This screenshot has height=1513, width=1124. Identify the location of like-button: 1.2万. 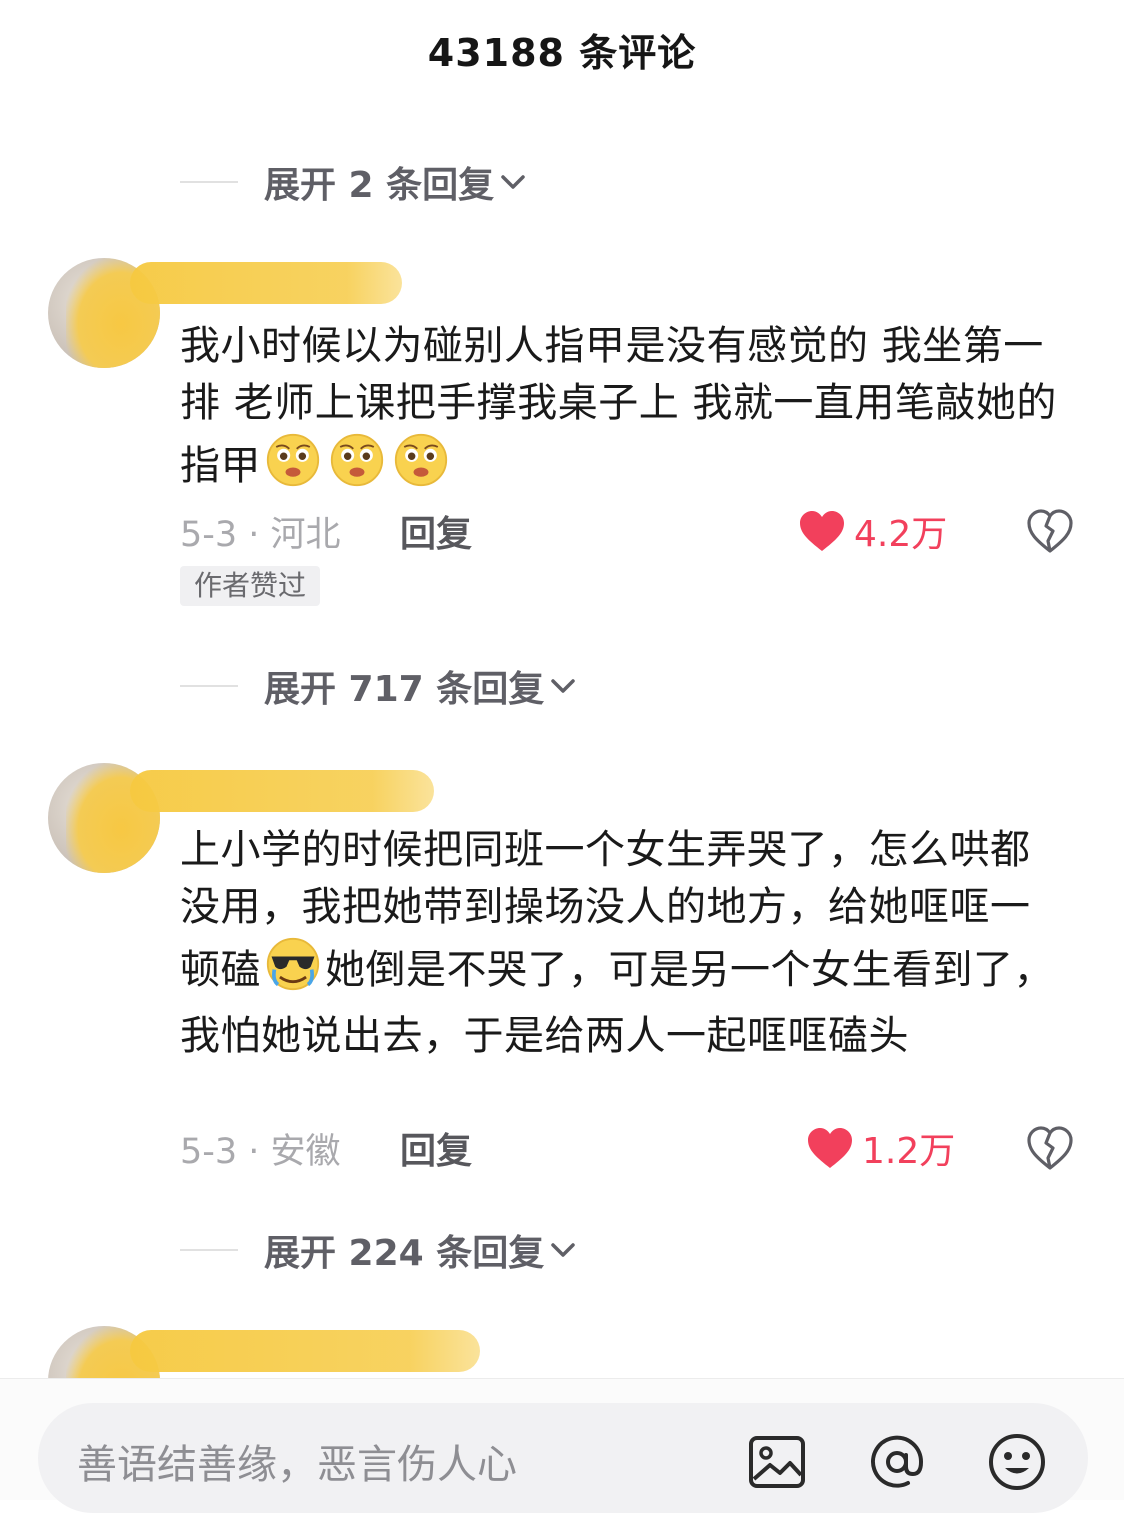
(880, 1148).